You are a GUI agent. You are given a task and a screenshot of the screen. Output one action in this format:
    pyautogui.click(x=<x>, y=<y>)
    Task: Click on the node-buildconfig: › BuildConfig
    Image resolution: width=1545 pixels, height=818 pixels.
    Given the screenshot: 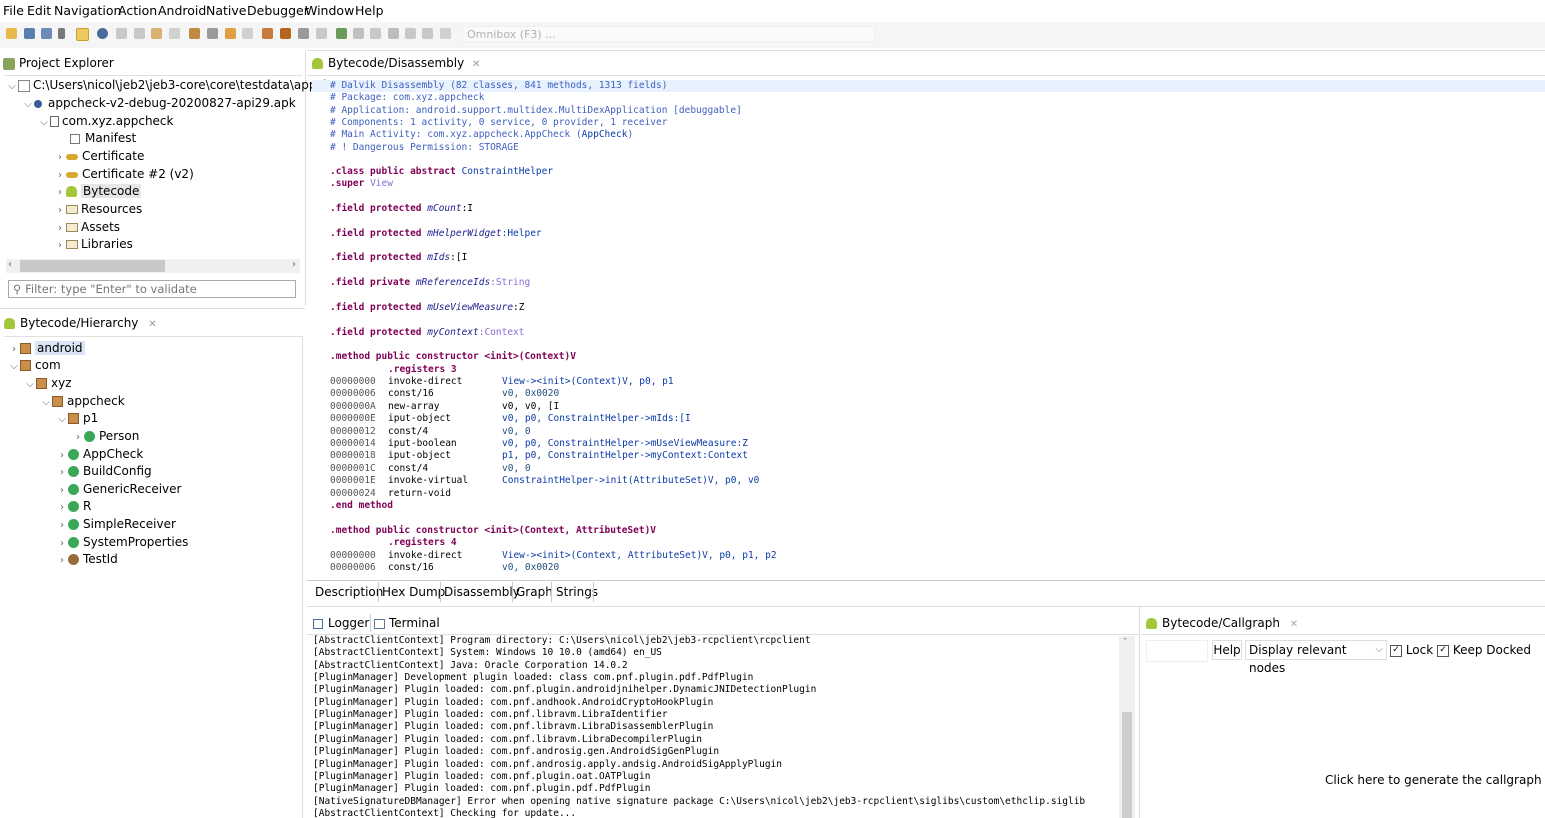 What is the action you would take?
    pyautogui.click(x=104, y=471)
    